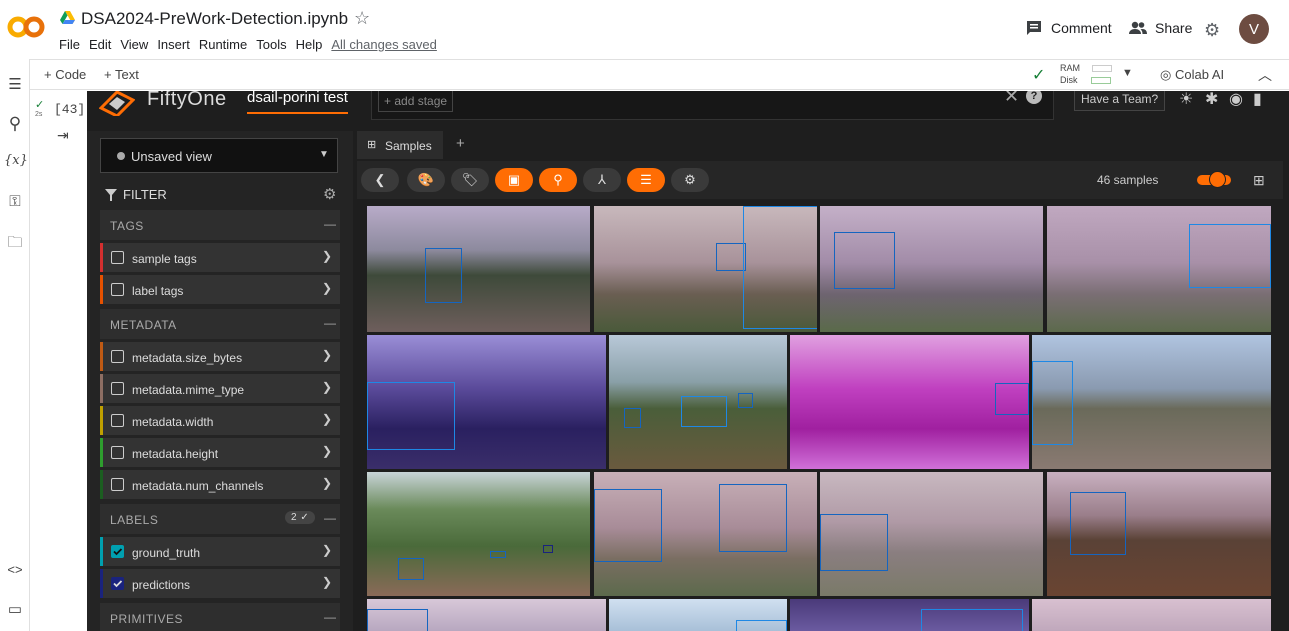 This screenshot has height=631, width=1289. I want to click on dataset-name: dsail-porini test, so click(297, 102).